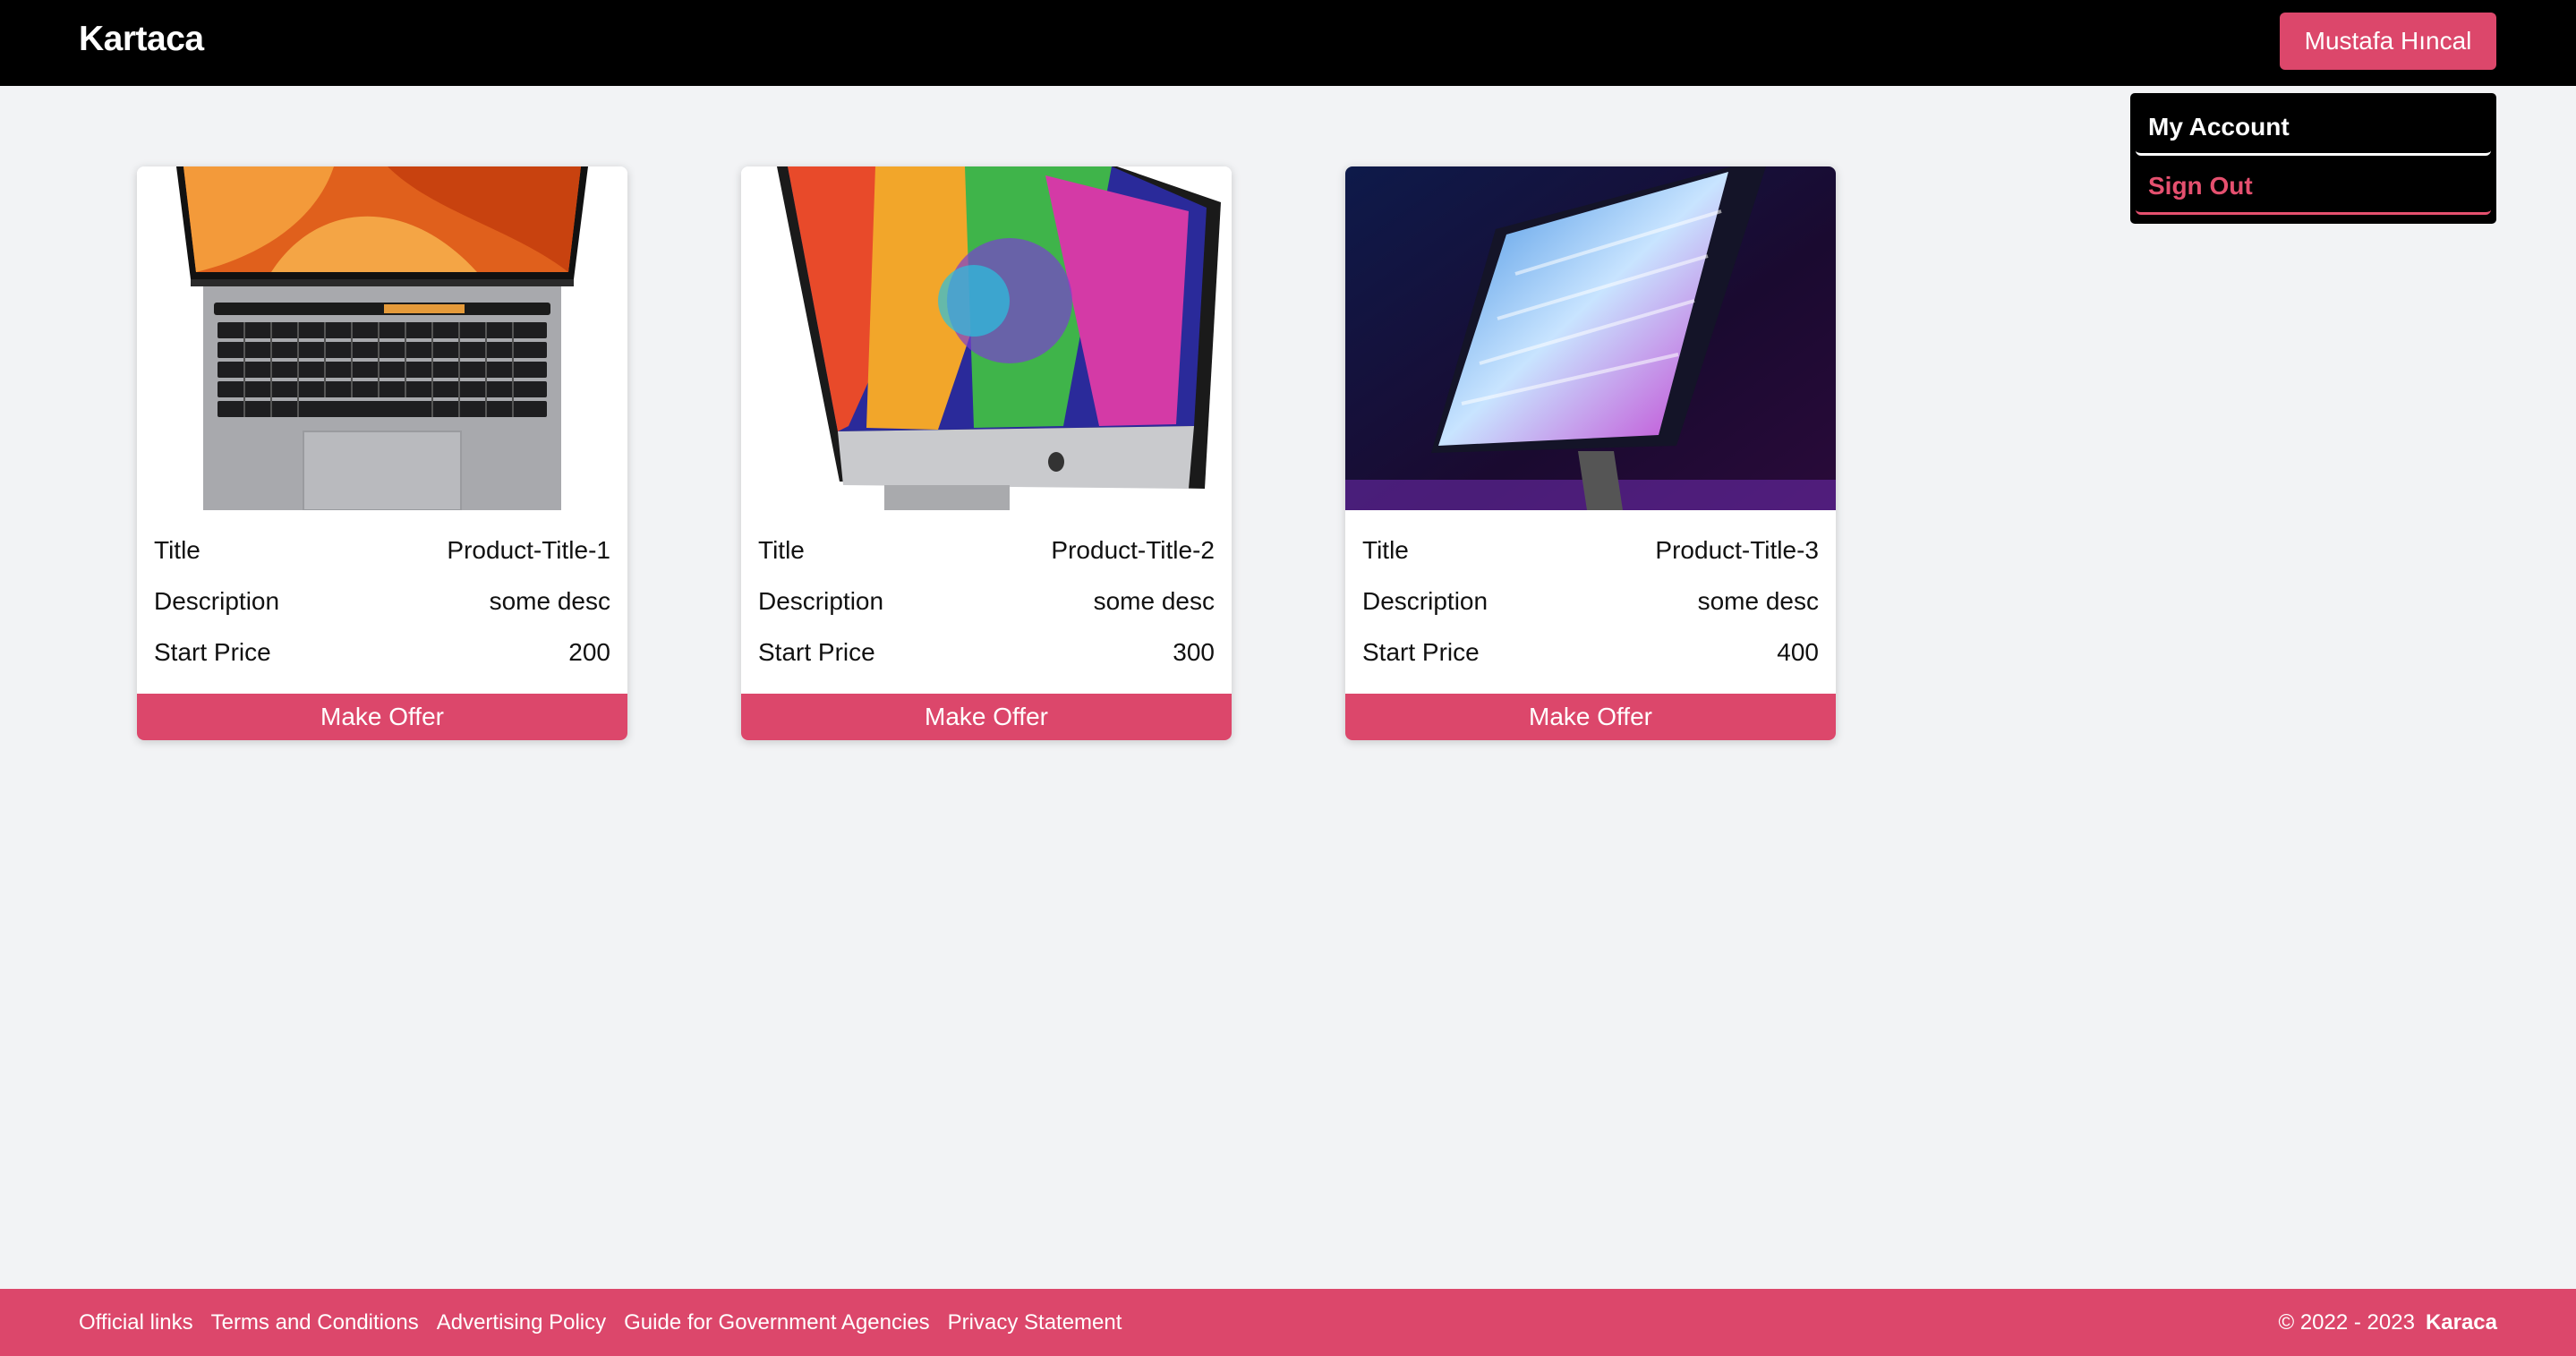 Image resolution: width=2576 pixels, height=1356 pixels. What do you see at coordinates (986, 550) in the screenshot?
I see `title-row: Title Product-Title-2` at bounding box center [986, 550].